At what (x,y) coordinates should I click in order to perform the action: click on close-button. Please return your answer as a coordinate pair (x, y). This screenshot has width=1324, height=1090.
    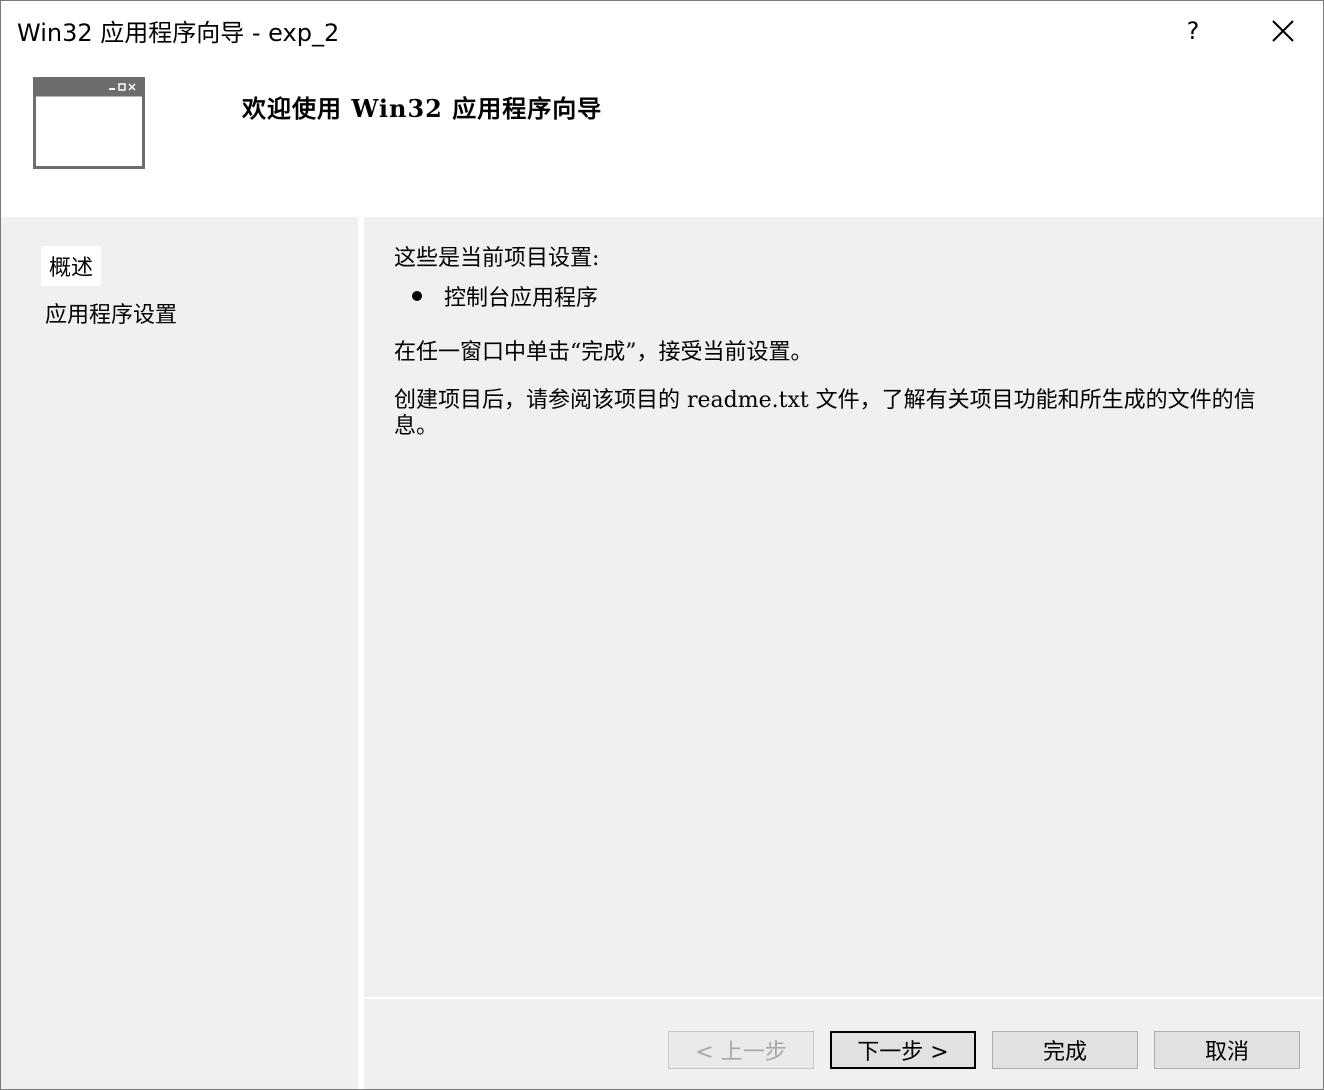
    Looking at the image, I should click on (1283, 31).